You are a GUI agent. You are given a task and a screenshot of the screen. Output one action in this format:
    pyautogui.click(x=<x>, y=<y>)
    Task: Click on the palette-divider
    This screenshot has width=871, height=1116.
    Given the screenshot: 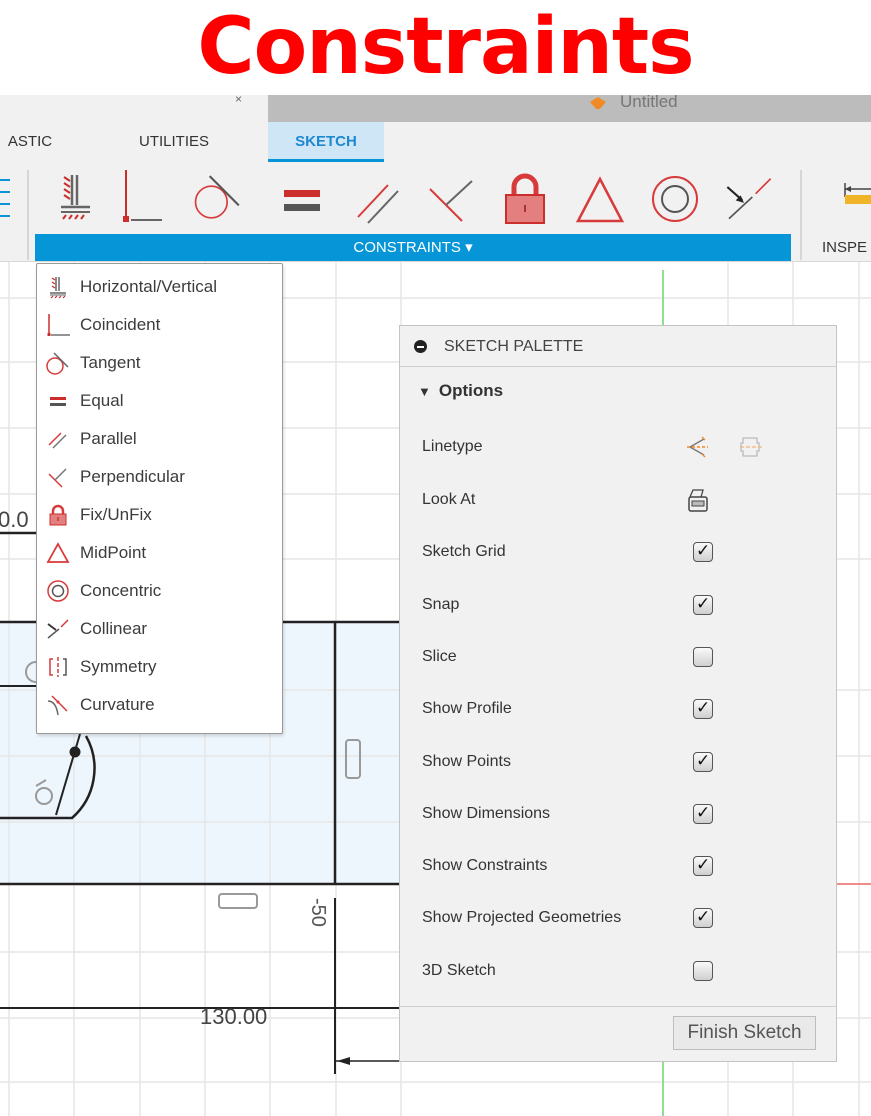 What is the action you would take?
    pyautogui.click(x=618, y=1006)
    